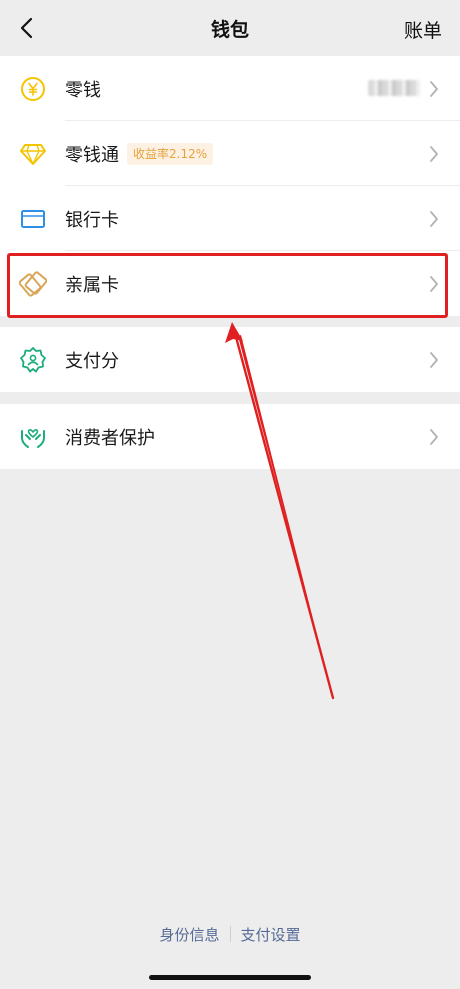 The height and width of the screenshot is (989, 460). I want to click on row-label: 支付分, so click(92, 361).